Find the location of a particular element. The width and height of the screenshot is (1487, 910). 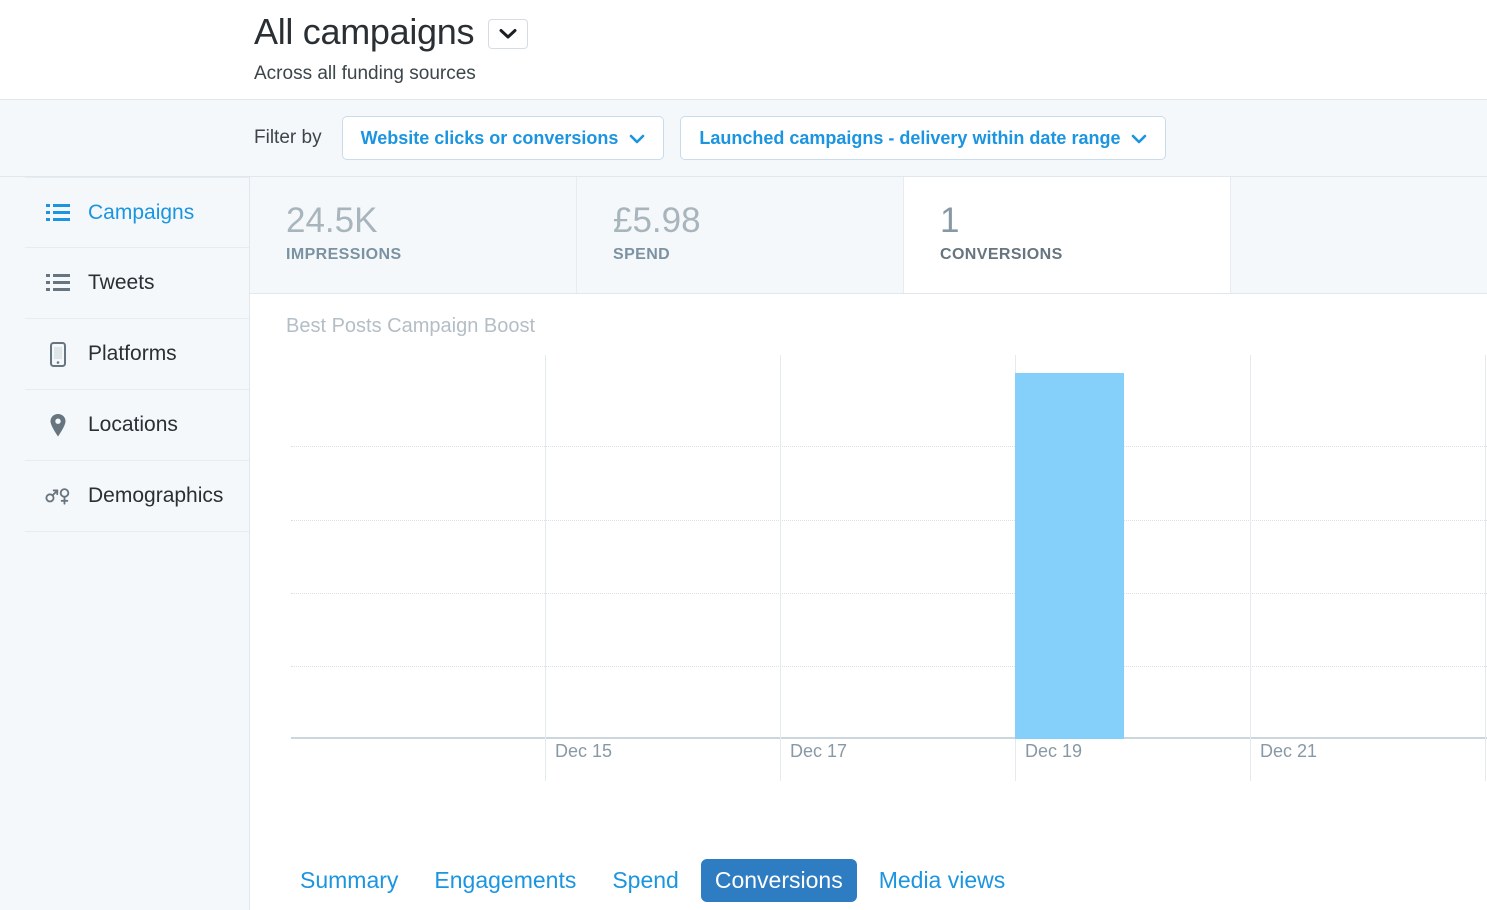

sidebar-item-platforms: Platforms is located at coordinates (137, 354).